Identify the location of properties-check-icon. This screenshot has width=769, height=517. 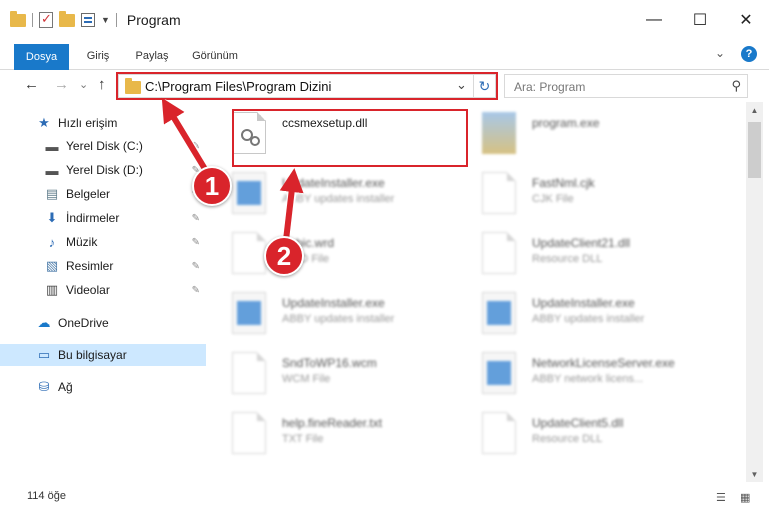
(46, 19).